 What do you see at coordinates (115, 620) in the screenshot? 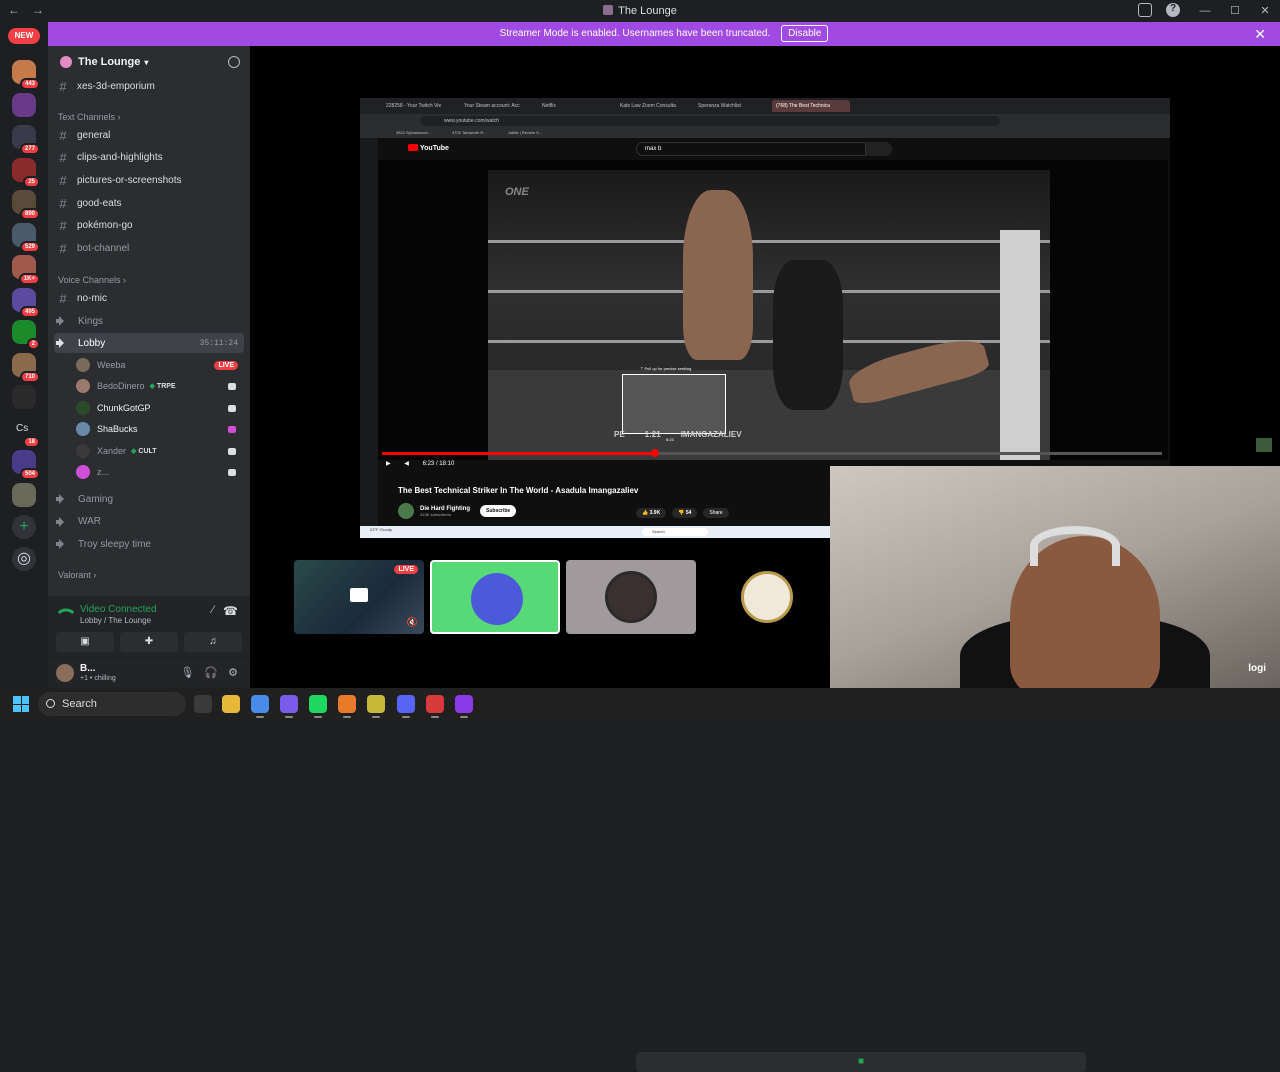
I see `voice-location: Lobby / The Lounge` at bounding box center [115, 620].